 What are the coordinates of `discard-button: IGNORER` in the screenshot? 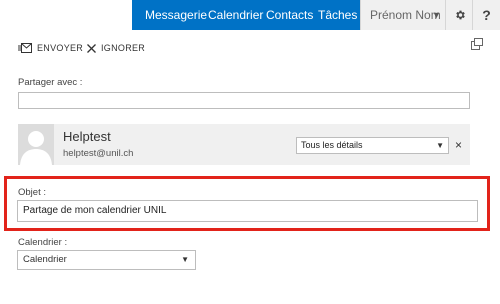 It's located at (116, 48).